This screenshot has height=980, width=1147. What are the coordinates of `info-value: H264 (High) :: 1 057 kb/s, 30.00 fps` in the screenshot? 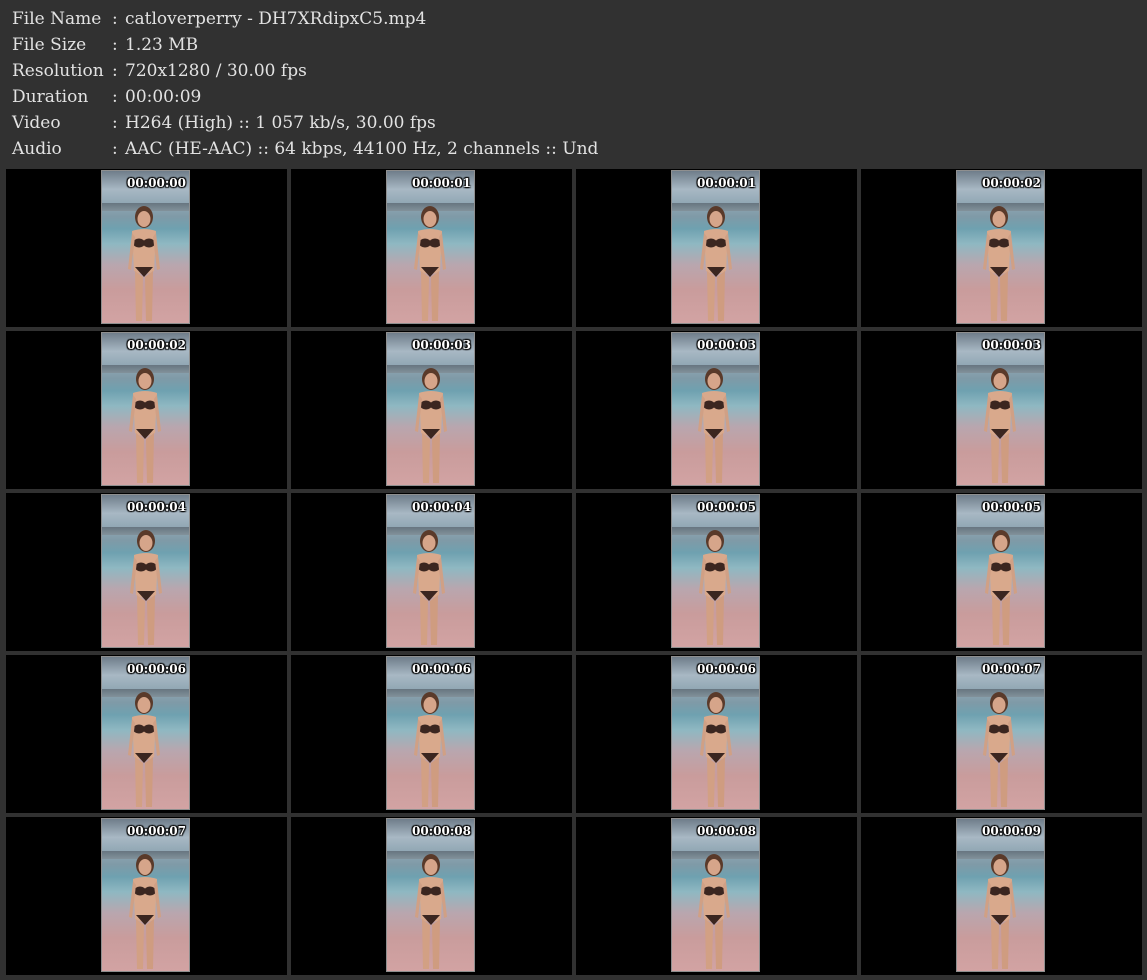 It's located at (280, 123).